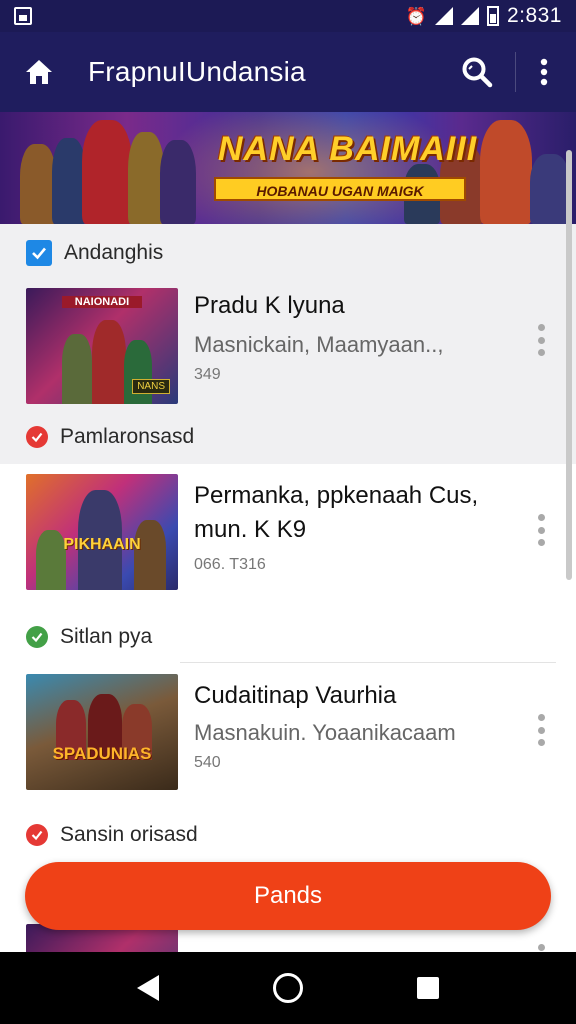 The image size is (576, 1024). Describe the element at coordinates (269, 305) in the screenshot. I see `item-title: Pradu K lyuna` at that location.